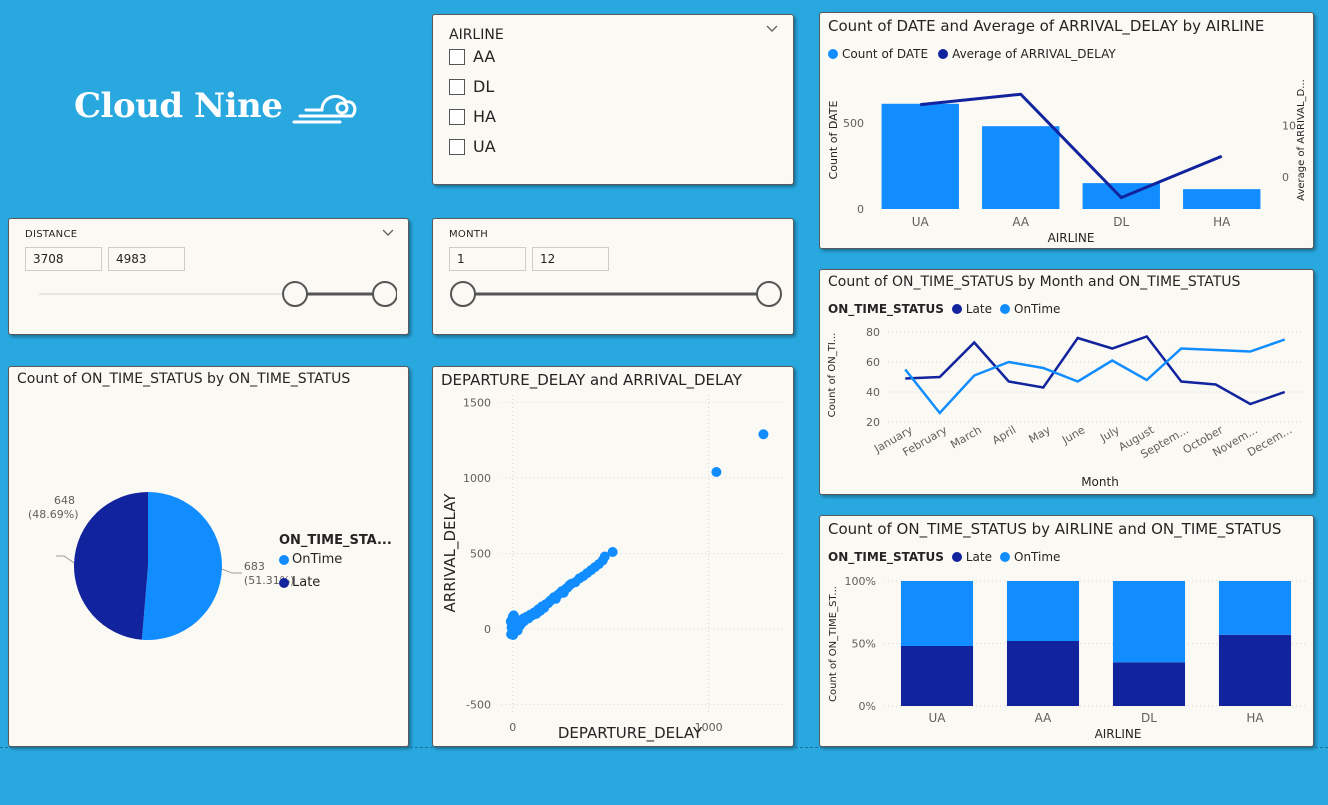 The width and height of the screenshot is (1328, 805). I want to click on legend-label: OnTime, so click(317, 559).